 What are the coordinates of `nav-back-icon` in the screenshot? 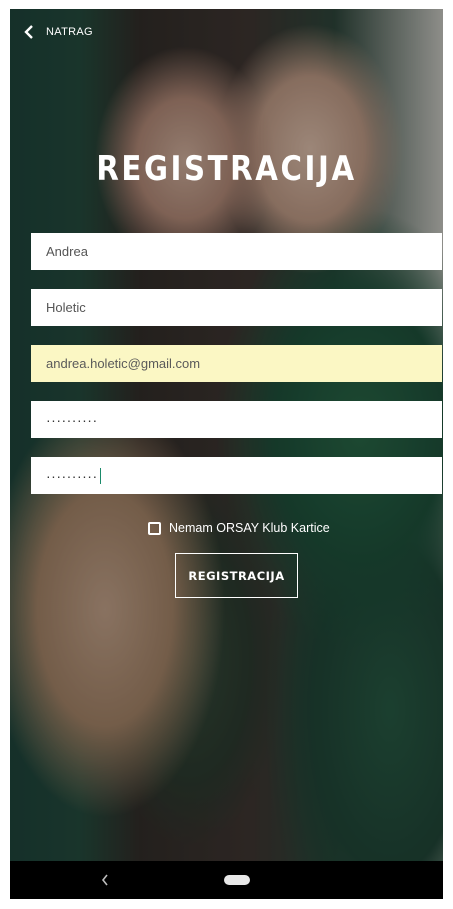 It's located at (105, 880).